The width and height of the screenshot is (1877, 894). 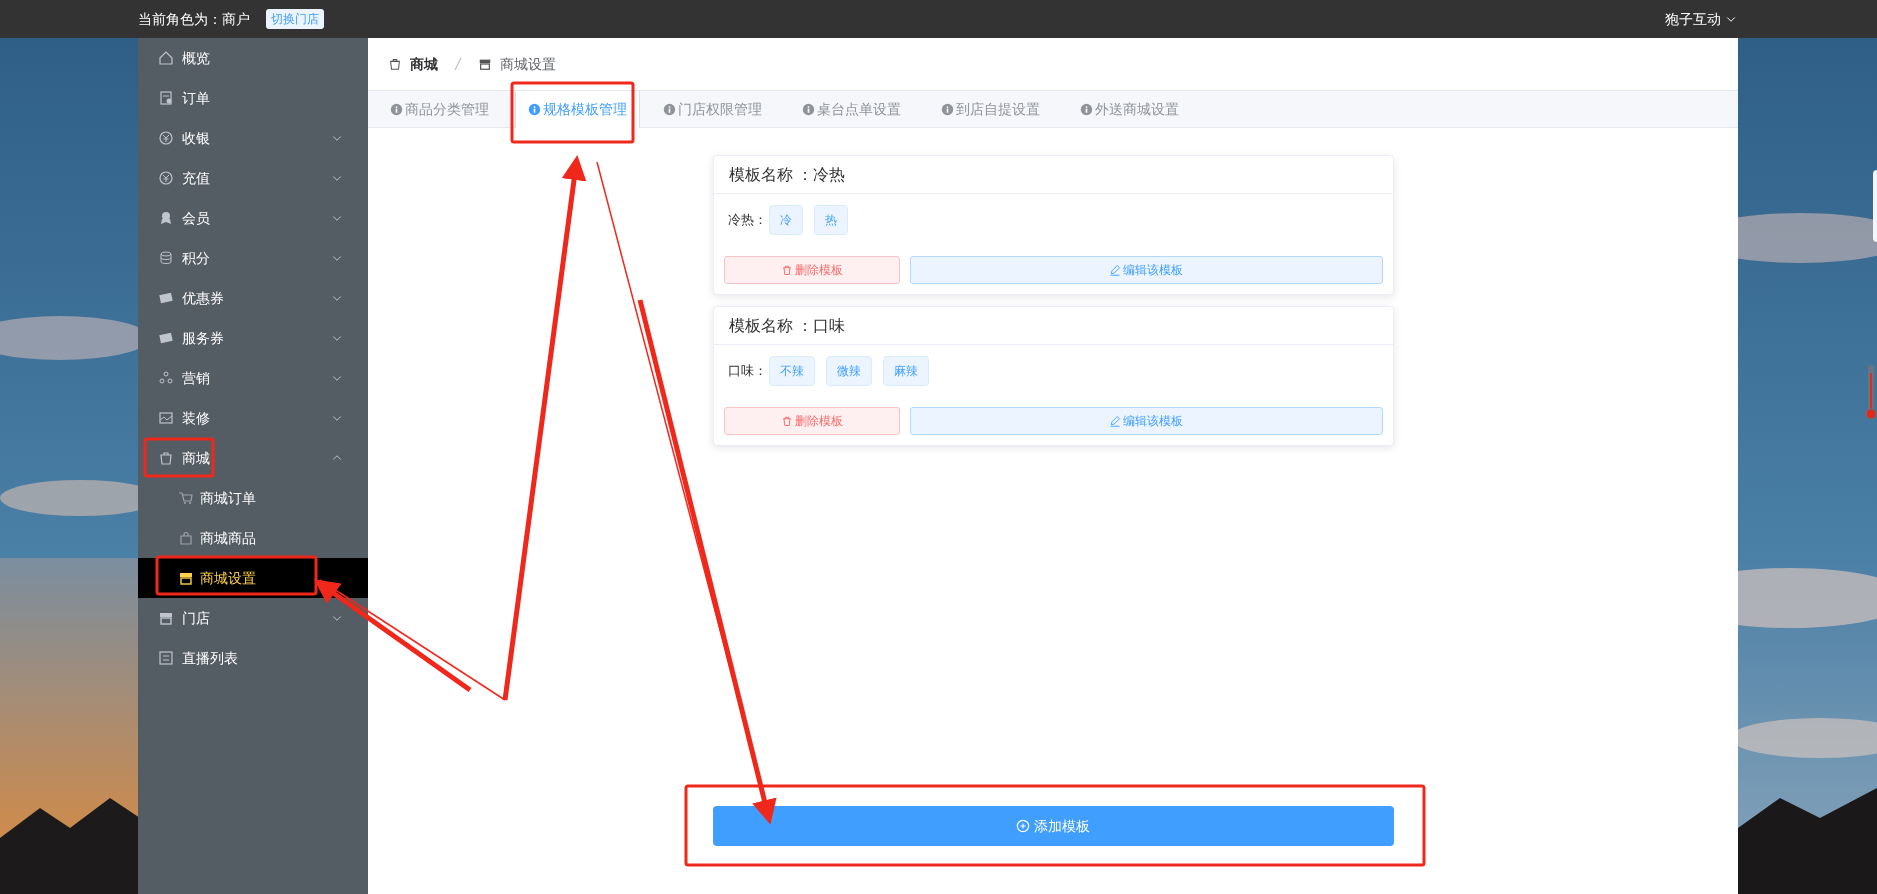 What do you see at coordinates (253, 498) in the screenshot?
I see `submenu-item: 商城订单` at bounding box center [253, 498].